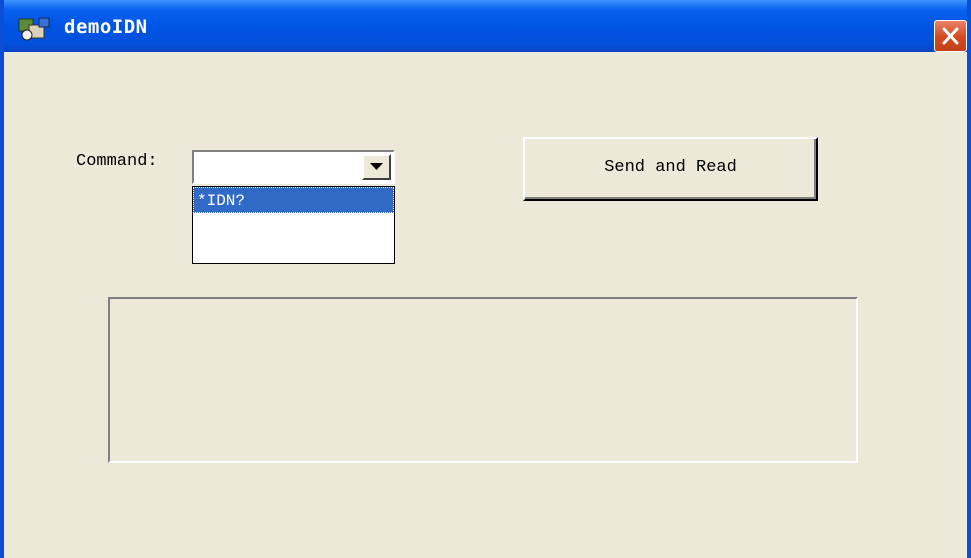  Describe the element at coordinates (293, 200) in the screenshot. I see `dropdown-option-idn: *IDN?` at that location.